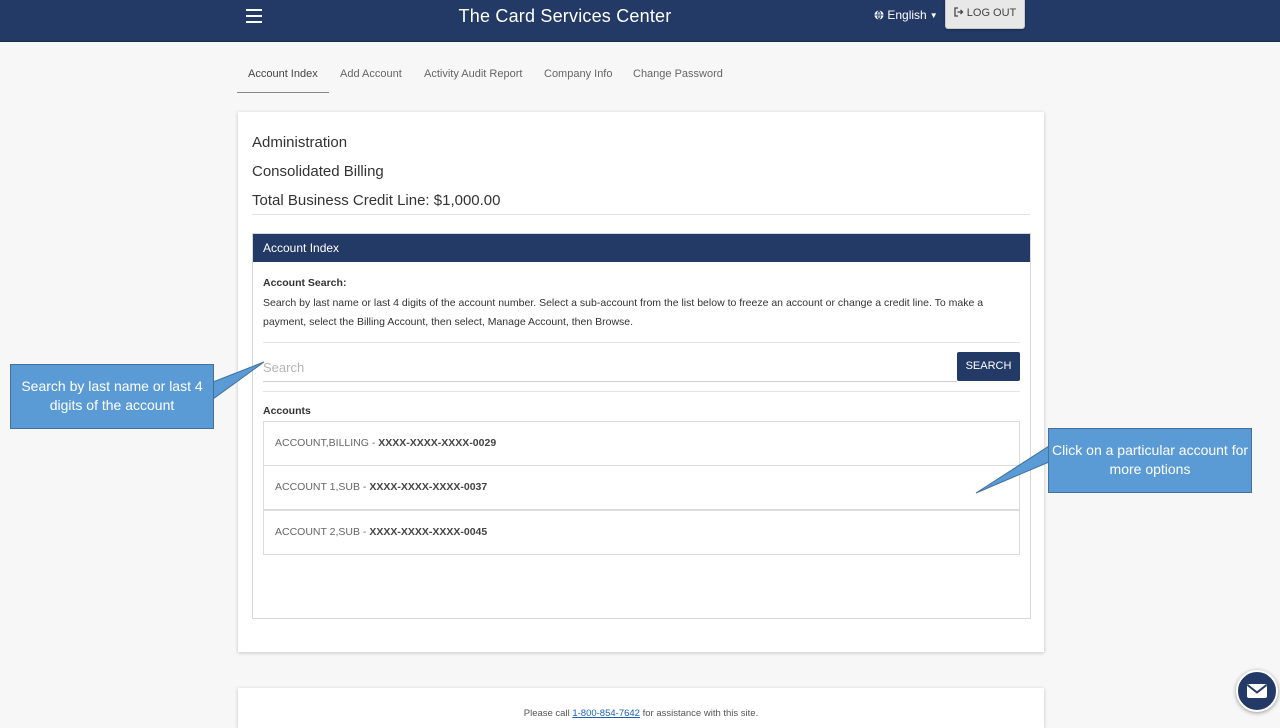 The width and height of the screenshot is (1280, 728). What do you see at coordinates (322, 532) in the screenshot?
I see `account-name: ACCOUNT 2,SUB -` at bounding box center [322, 532].